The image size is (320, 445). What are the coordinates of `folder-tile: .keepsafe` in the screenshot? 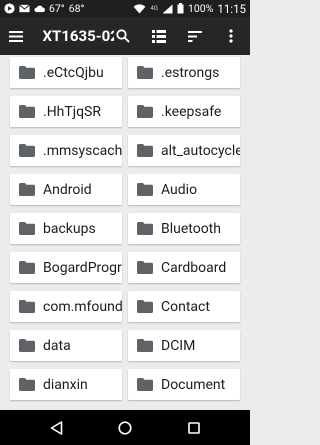 It's located at (184, 111).